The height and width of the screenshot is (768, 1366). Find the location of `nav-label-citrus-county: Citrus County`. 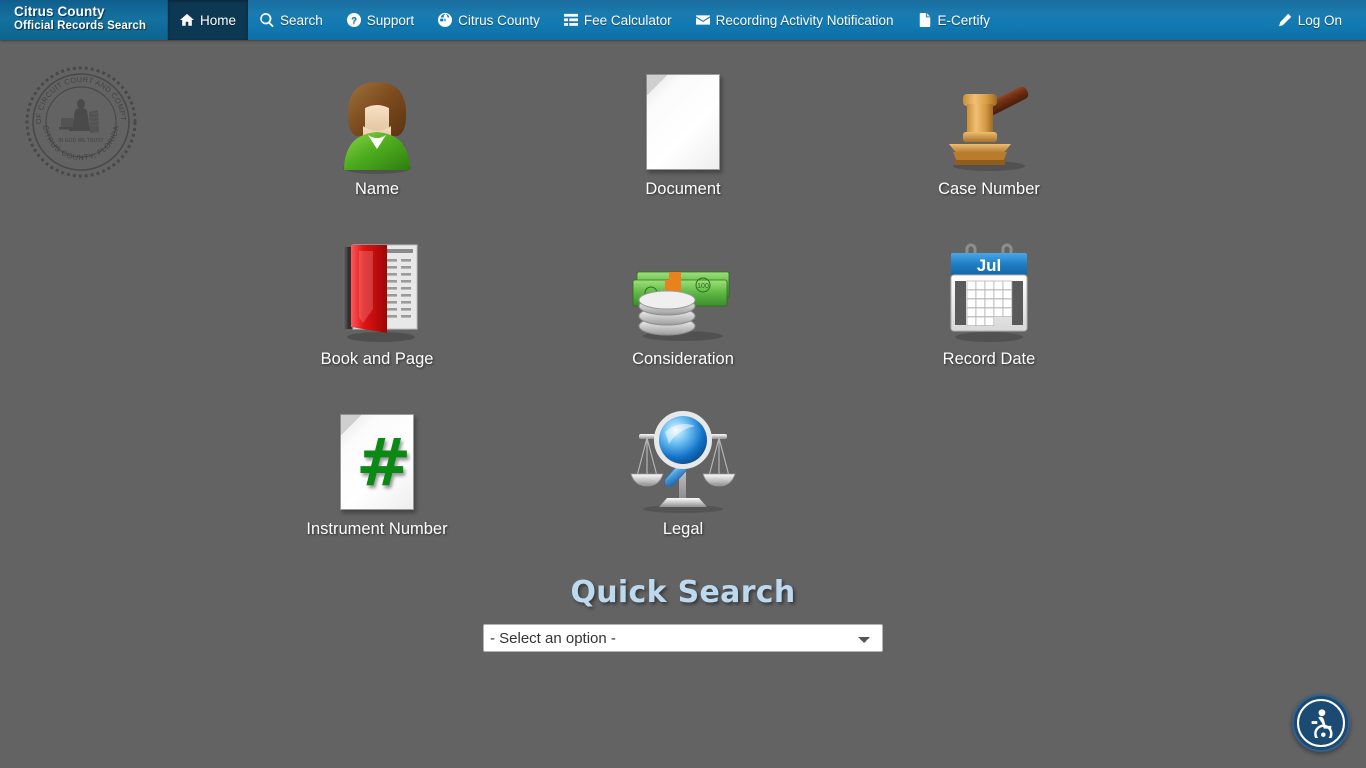

nav-label-citrus-county: Citrus County is located at coordinates (499, 20).